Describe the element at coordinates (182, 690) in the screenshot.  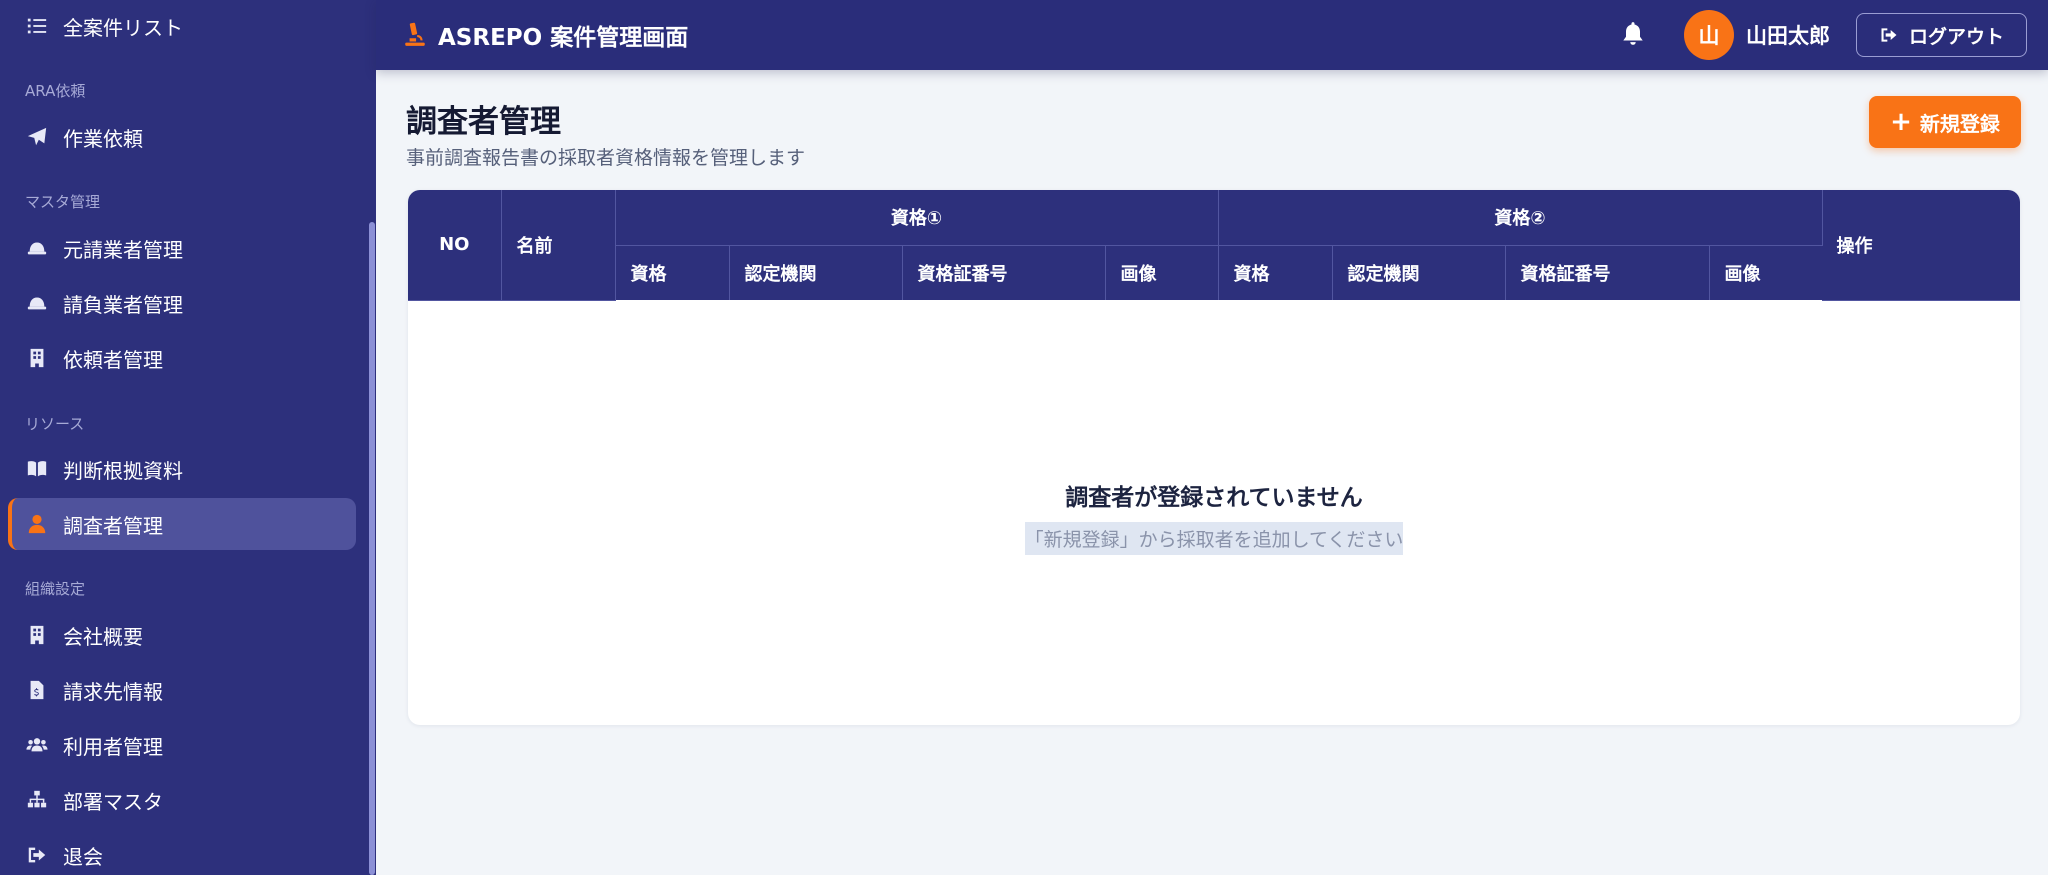
I see `sidebar-item-billing-info: 請求先情報` at that location.